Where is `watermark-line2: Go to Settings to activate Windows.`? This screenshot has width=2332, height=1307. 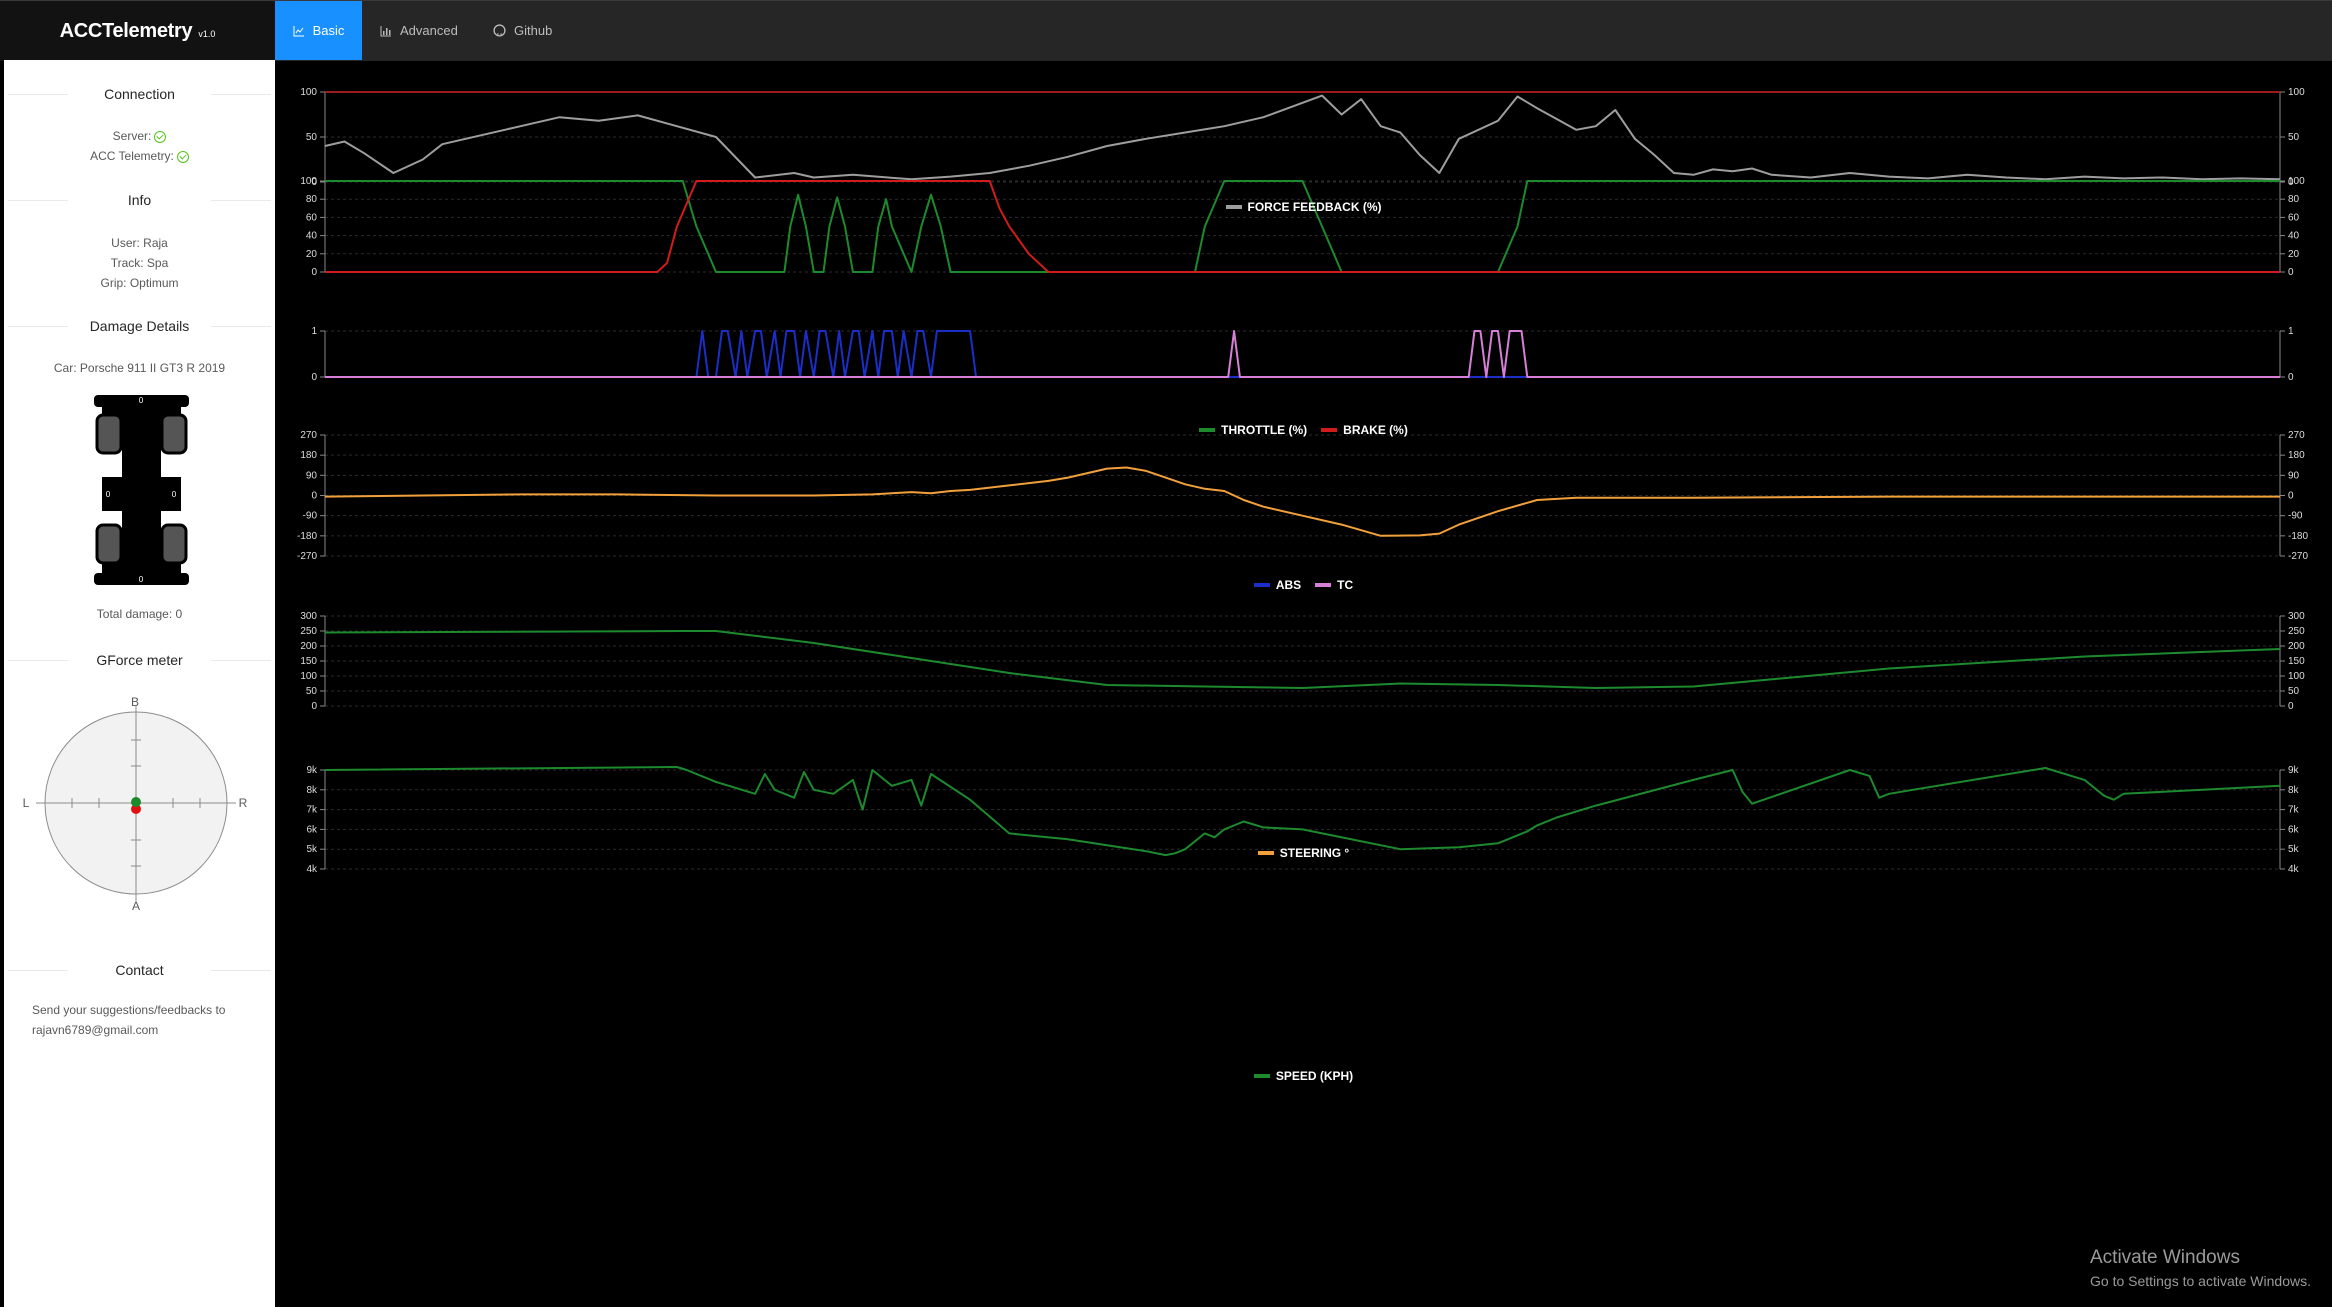 watermark-line2: Go to Settings to activate Windows. is located at coordinates (2200, 1281).